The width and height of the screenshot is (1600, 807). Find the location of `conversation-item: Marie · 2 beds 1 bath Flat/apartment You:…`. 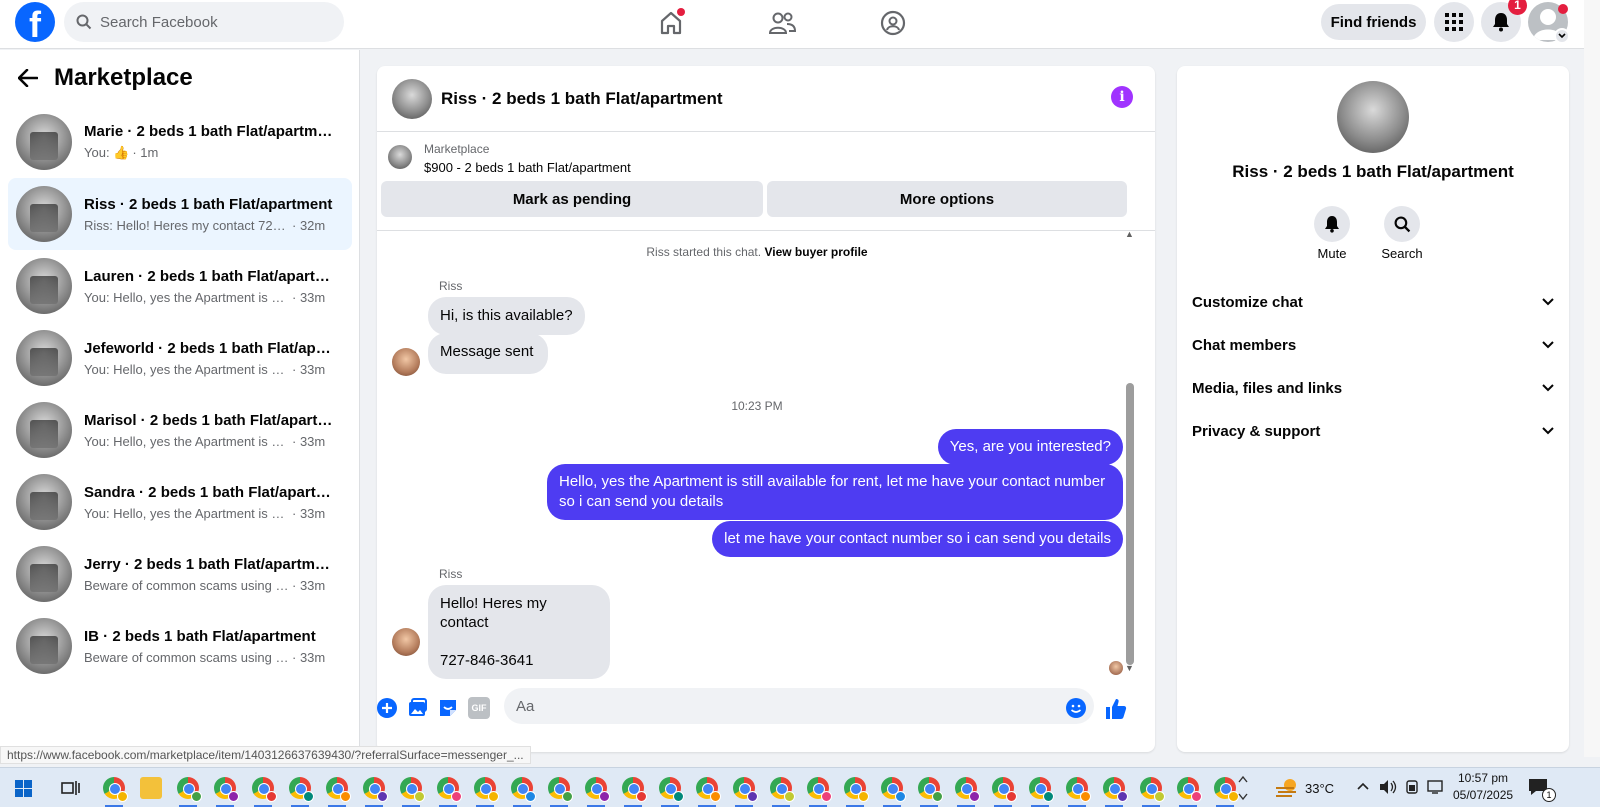

conversation-item: Marie · 2 beds 1 bath Flat/apartment You:… is located at coordinates (180, 142).